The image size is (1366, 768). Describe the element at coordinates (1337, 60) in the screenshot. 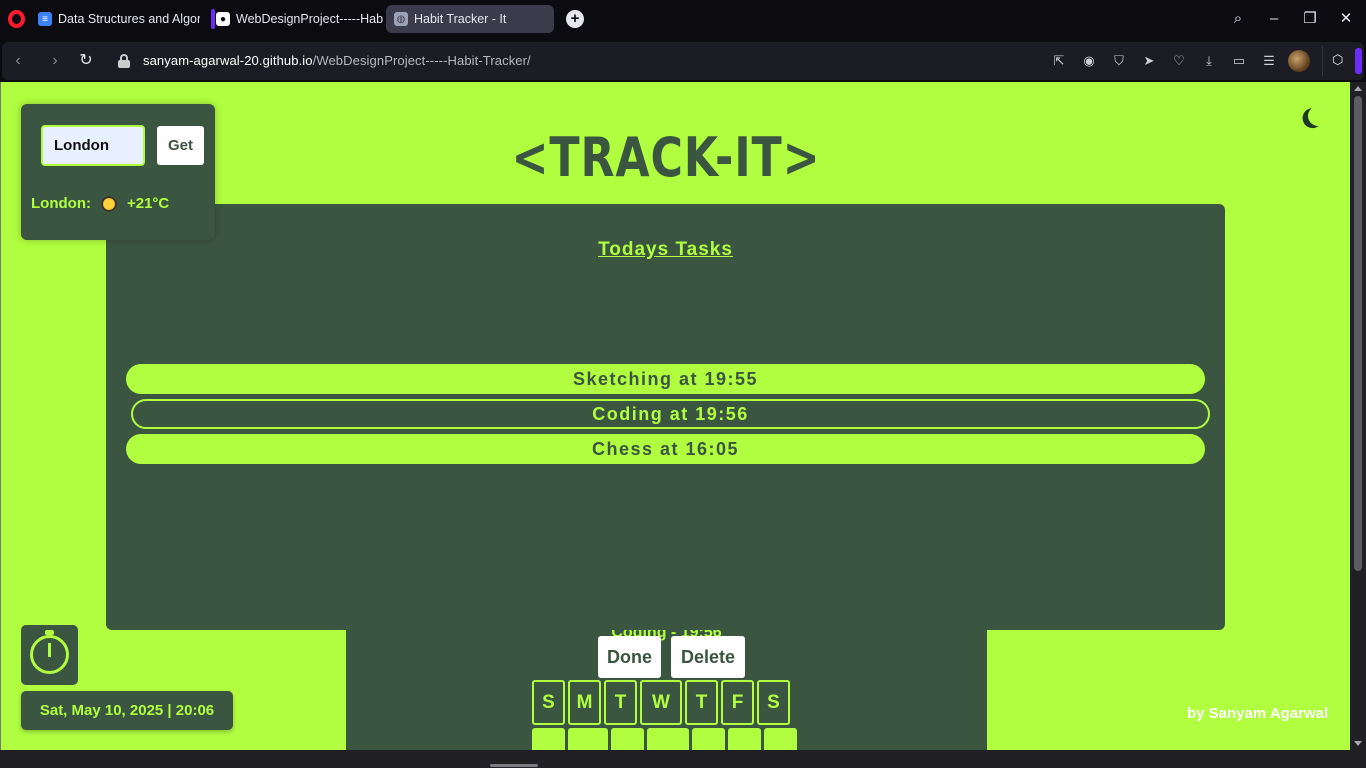

I see `extensions-icon: ⬡` at that location.